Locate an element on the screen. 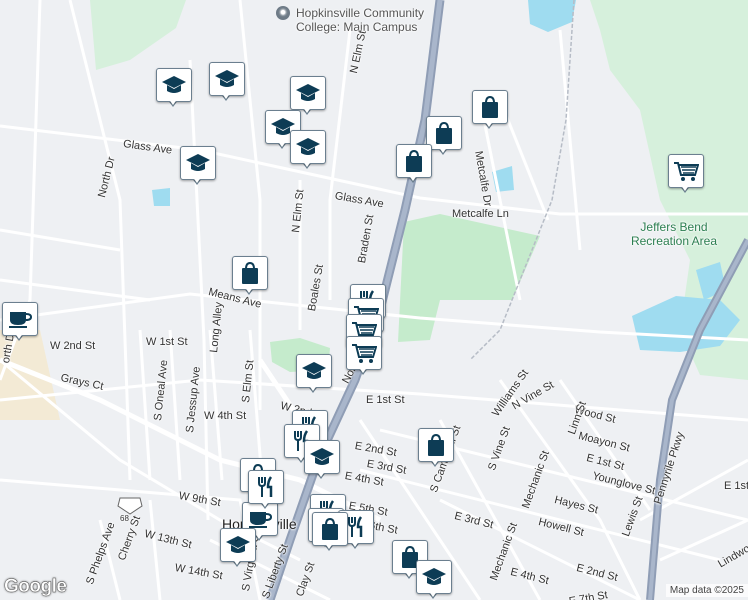 The image size is (748, 600). cafe-marker is located at coordinates (20, 322).